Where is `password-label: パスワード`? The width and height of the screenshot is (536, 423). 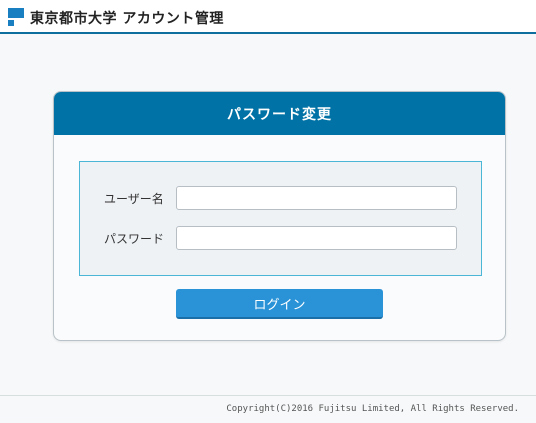
password-label: パスワード is located at coordinates (134, 239).